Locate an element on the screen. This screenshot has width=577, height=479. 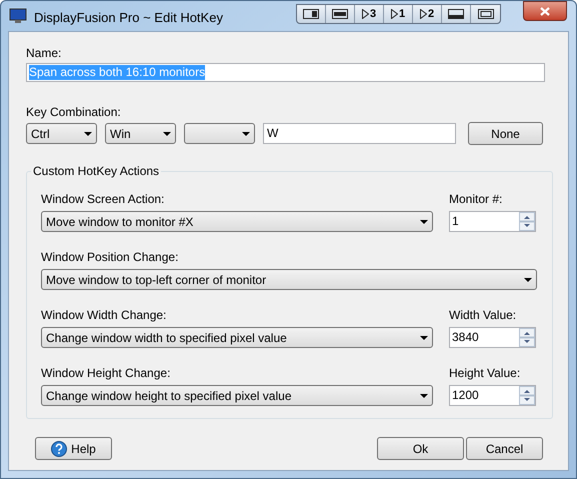
monitor-number: 1 is located at coordinates (402, 14).